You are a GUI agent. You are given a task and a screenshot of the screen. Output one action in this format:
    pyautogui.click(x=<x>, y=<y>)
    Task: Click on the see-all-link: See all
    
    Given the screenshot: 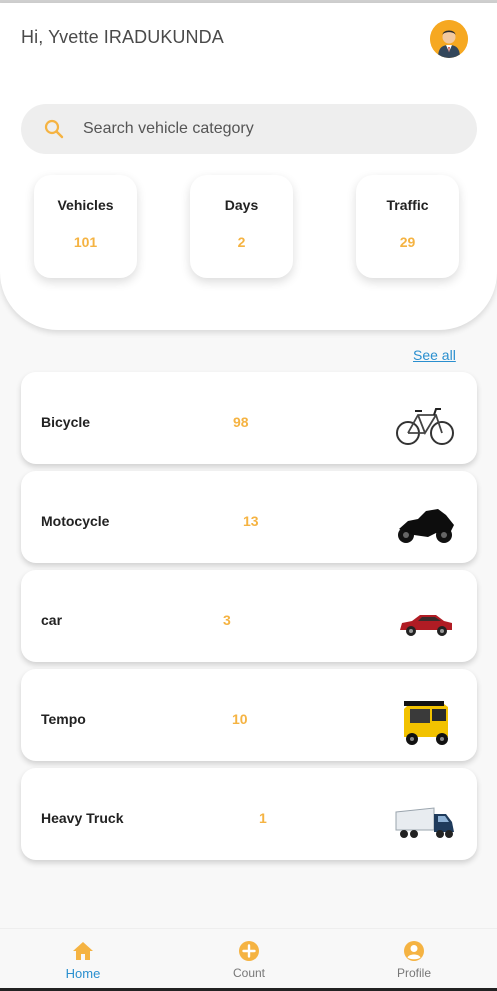 What is the action you would take?
    pyautogui.click(x=434, y=355)
    